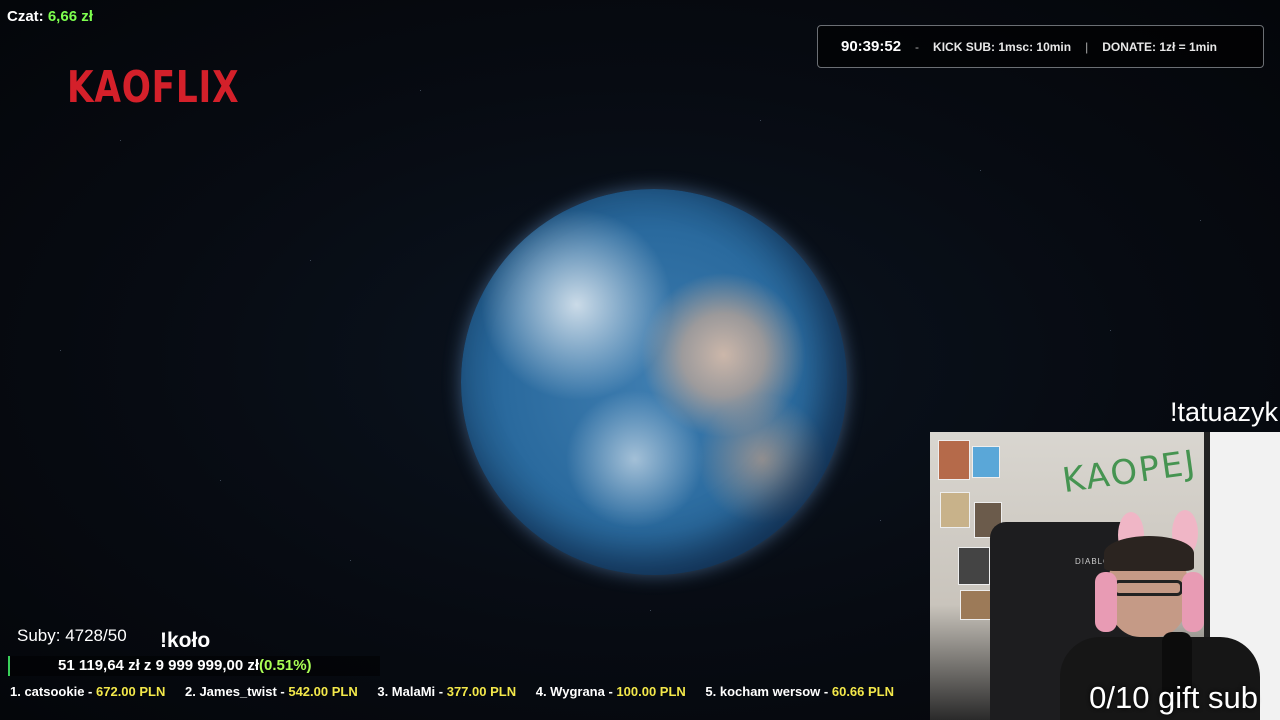 Image resolution: width=1280 pixels, height=720 pixels. What do you see at coordinates (917, 46) in the screenshot?
I see `info-dash: -` at bounding box center [917, 46].